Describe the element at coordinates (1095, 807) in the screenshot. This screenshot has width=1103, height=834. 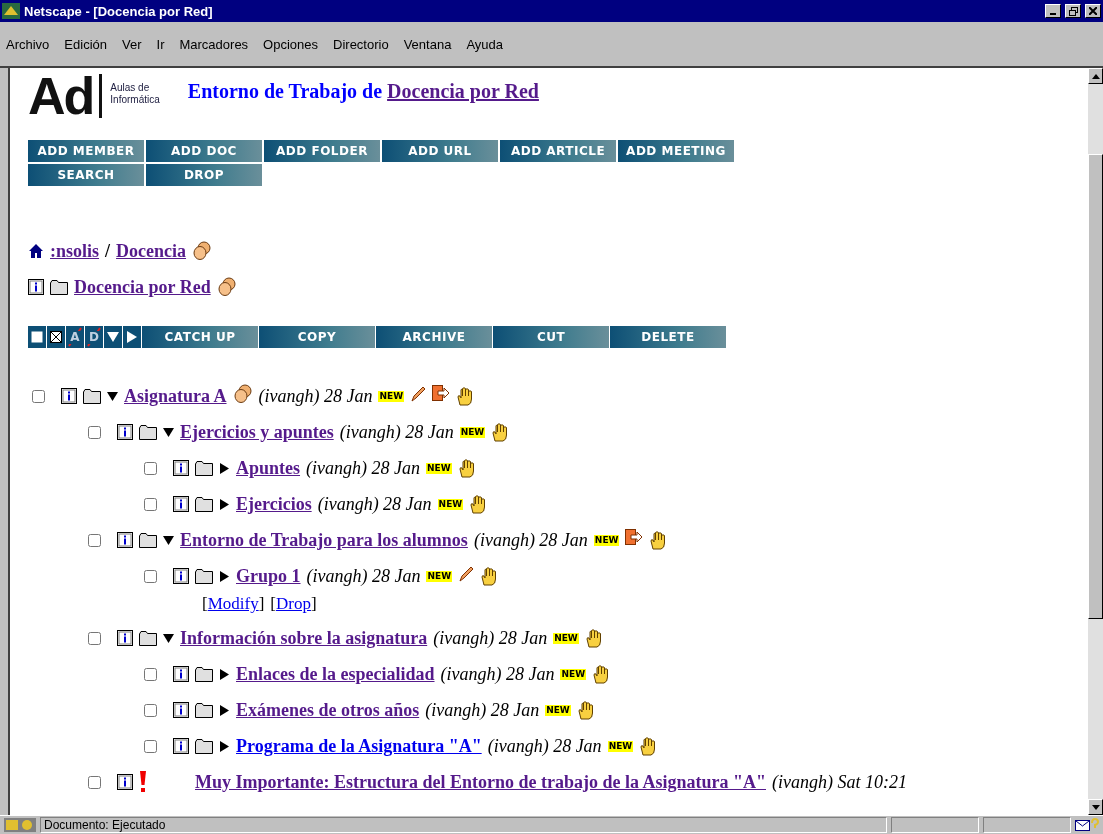
I see `scroll-down-icon` at that location.